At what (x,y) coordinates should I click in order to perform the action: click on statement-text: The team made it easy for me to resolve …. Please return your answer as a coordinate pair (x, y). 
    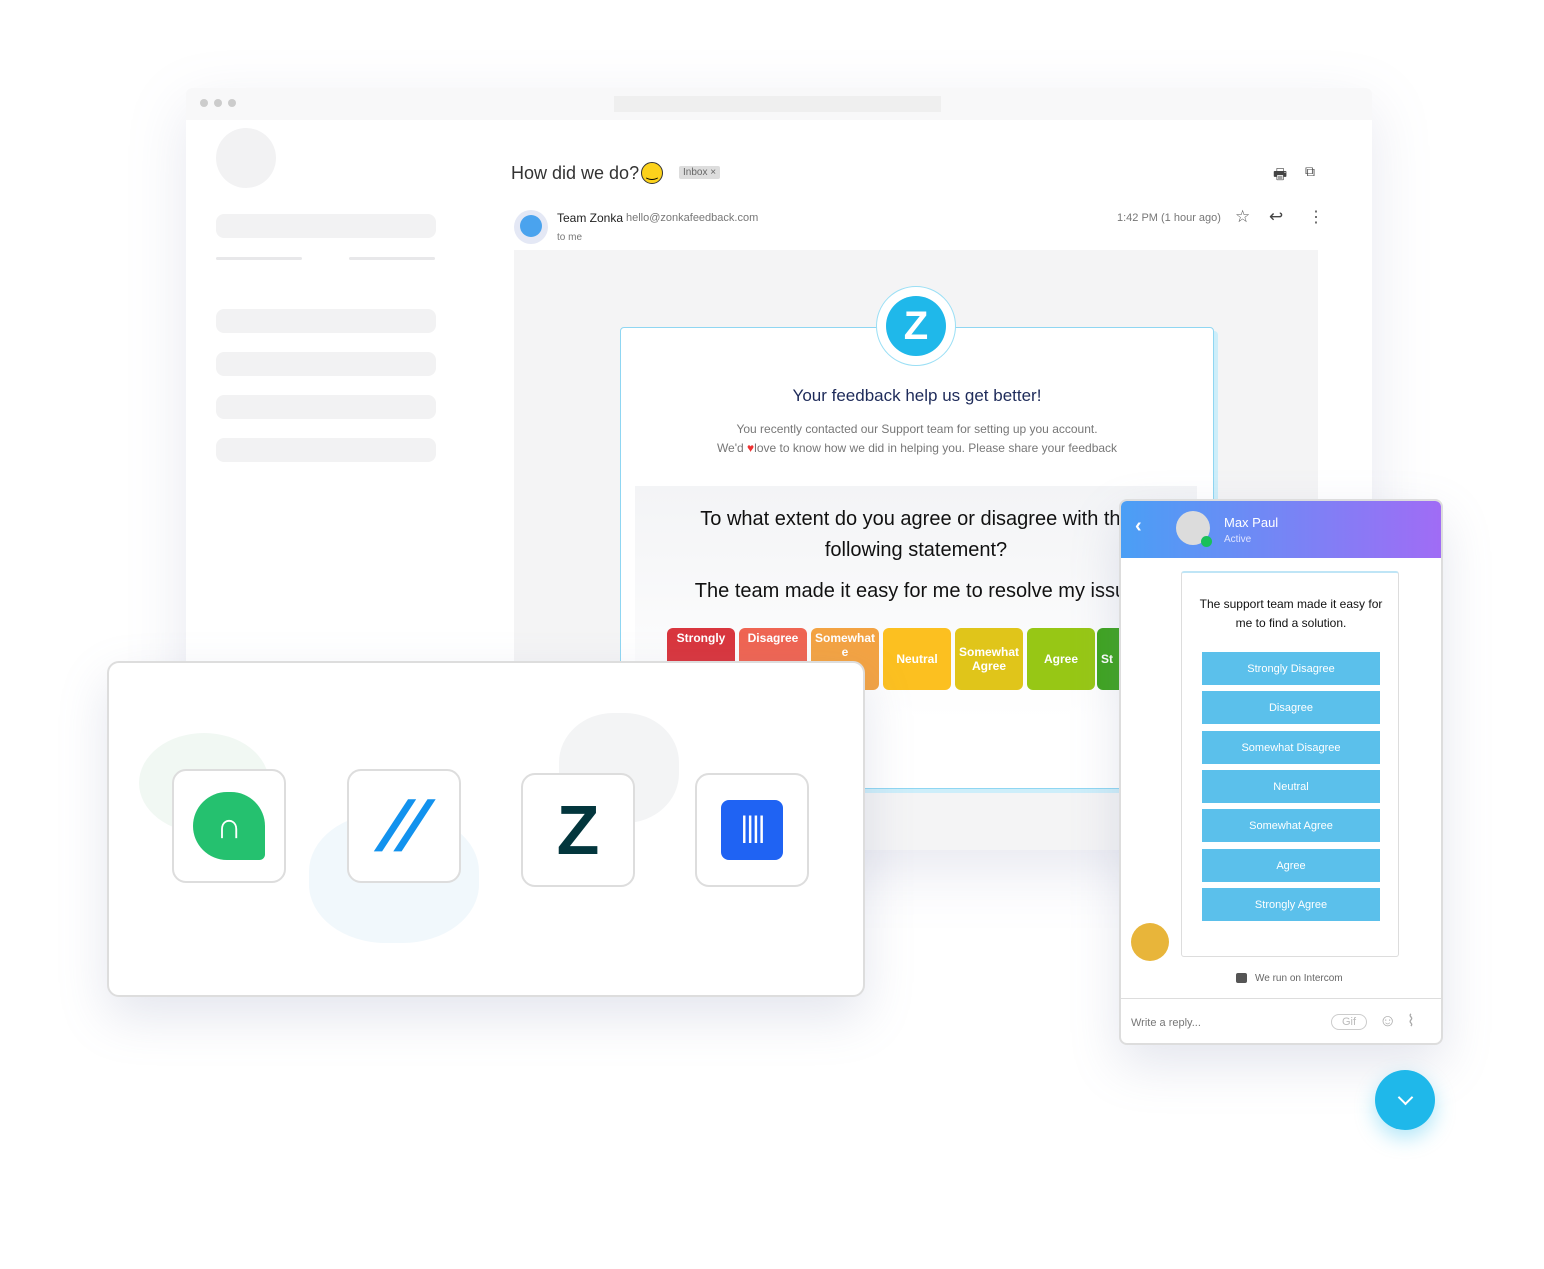
    Looking at the image, I should click on (916, 591).